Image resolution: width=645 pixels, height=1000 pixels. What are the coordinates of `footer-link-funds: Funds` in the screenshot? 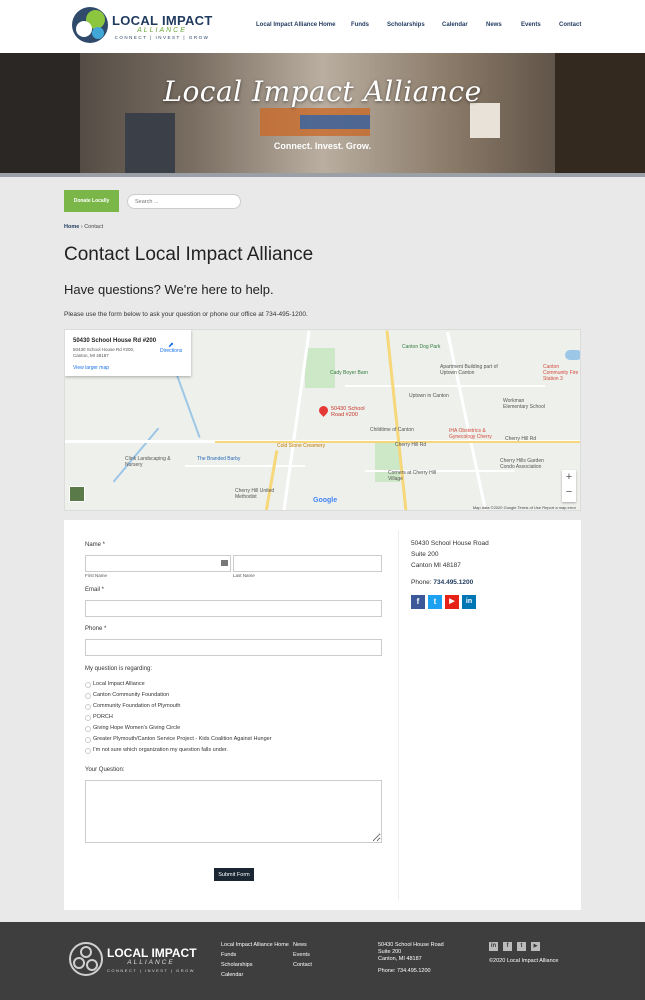 It's located at (228, 955).